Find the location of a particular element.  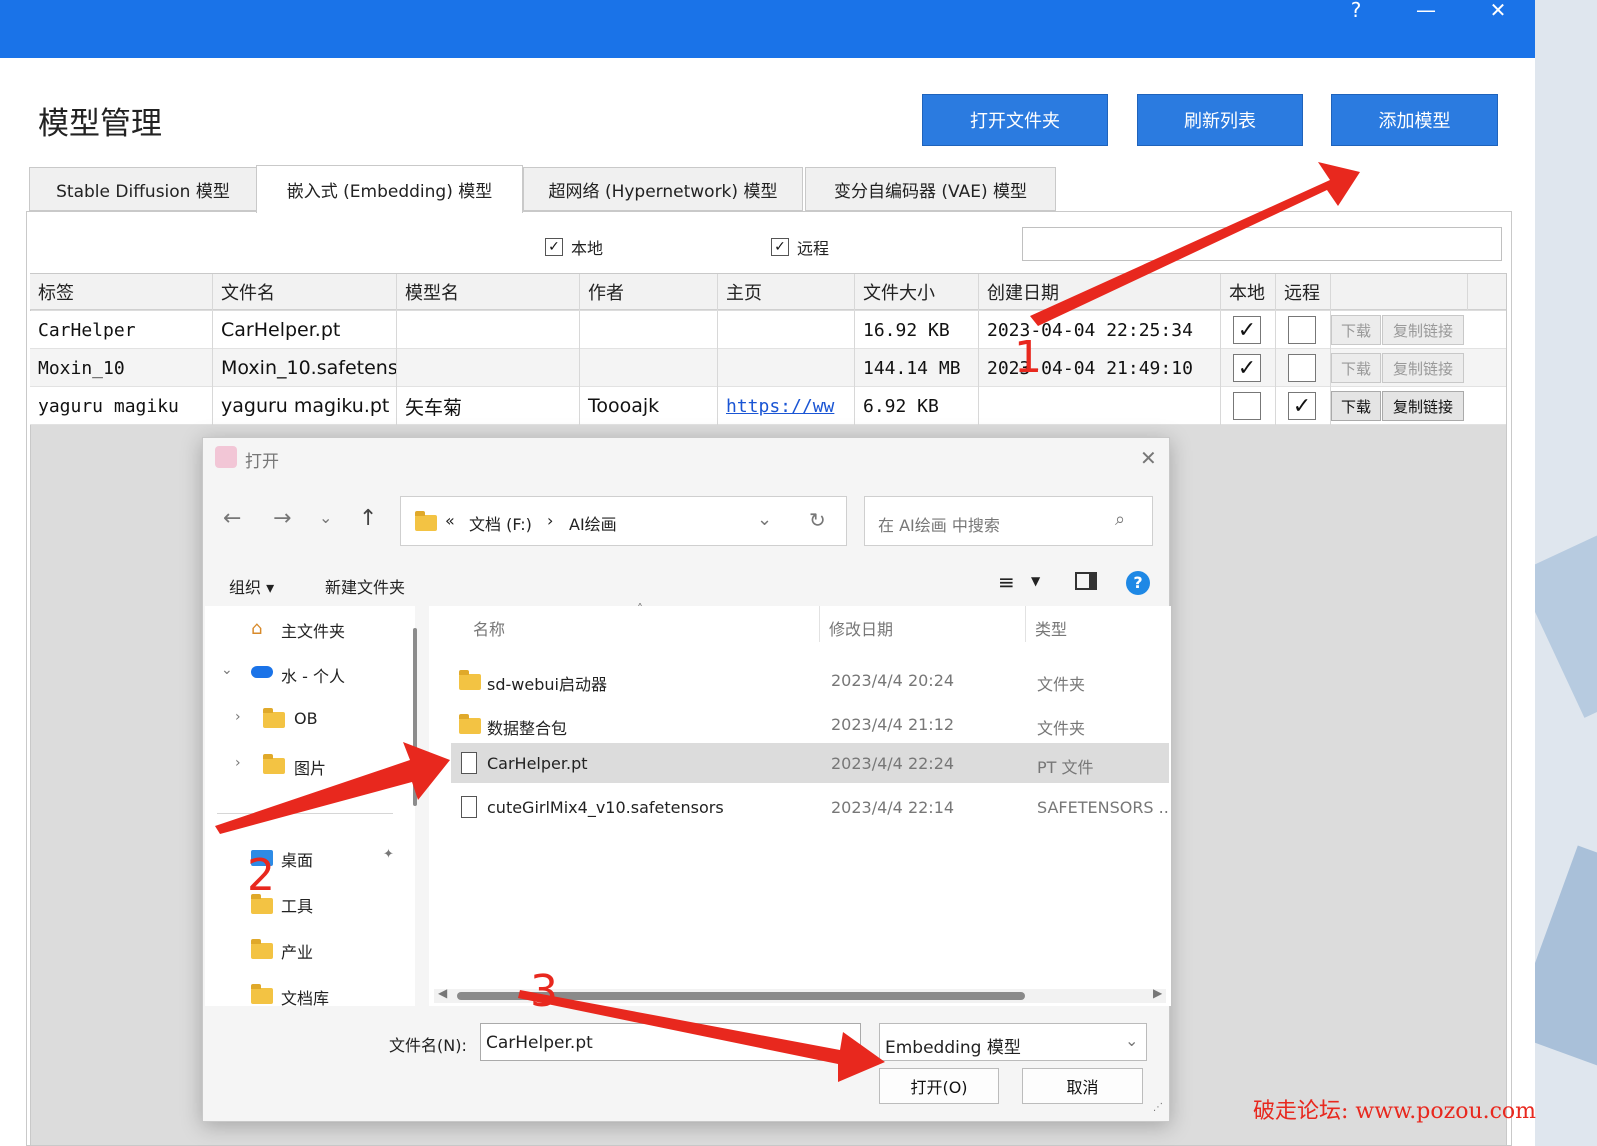

annotation-step-2: 2 is located at coordinates (261, 875).